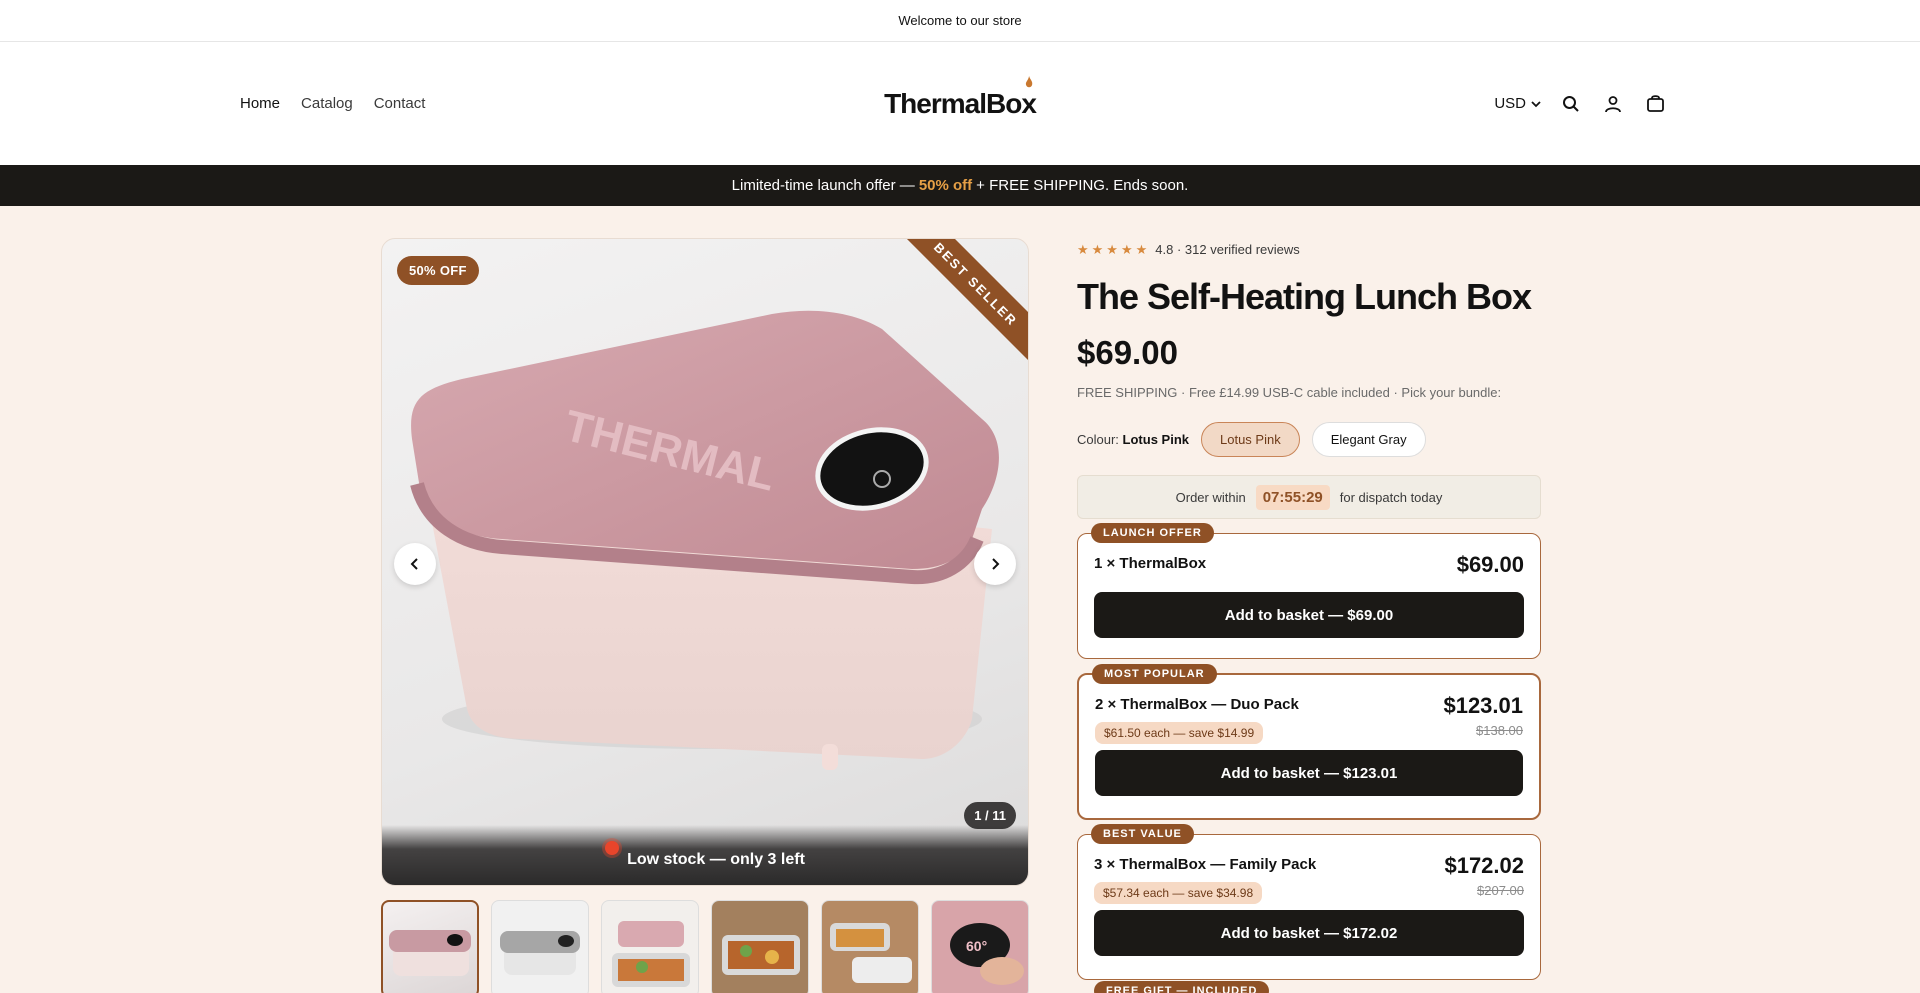  Describe the element at coordinates (1142, 834) in the screenshot. I see `bundle-tag: BEST VALUE` at that location.